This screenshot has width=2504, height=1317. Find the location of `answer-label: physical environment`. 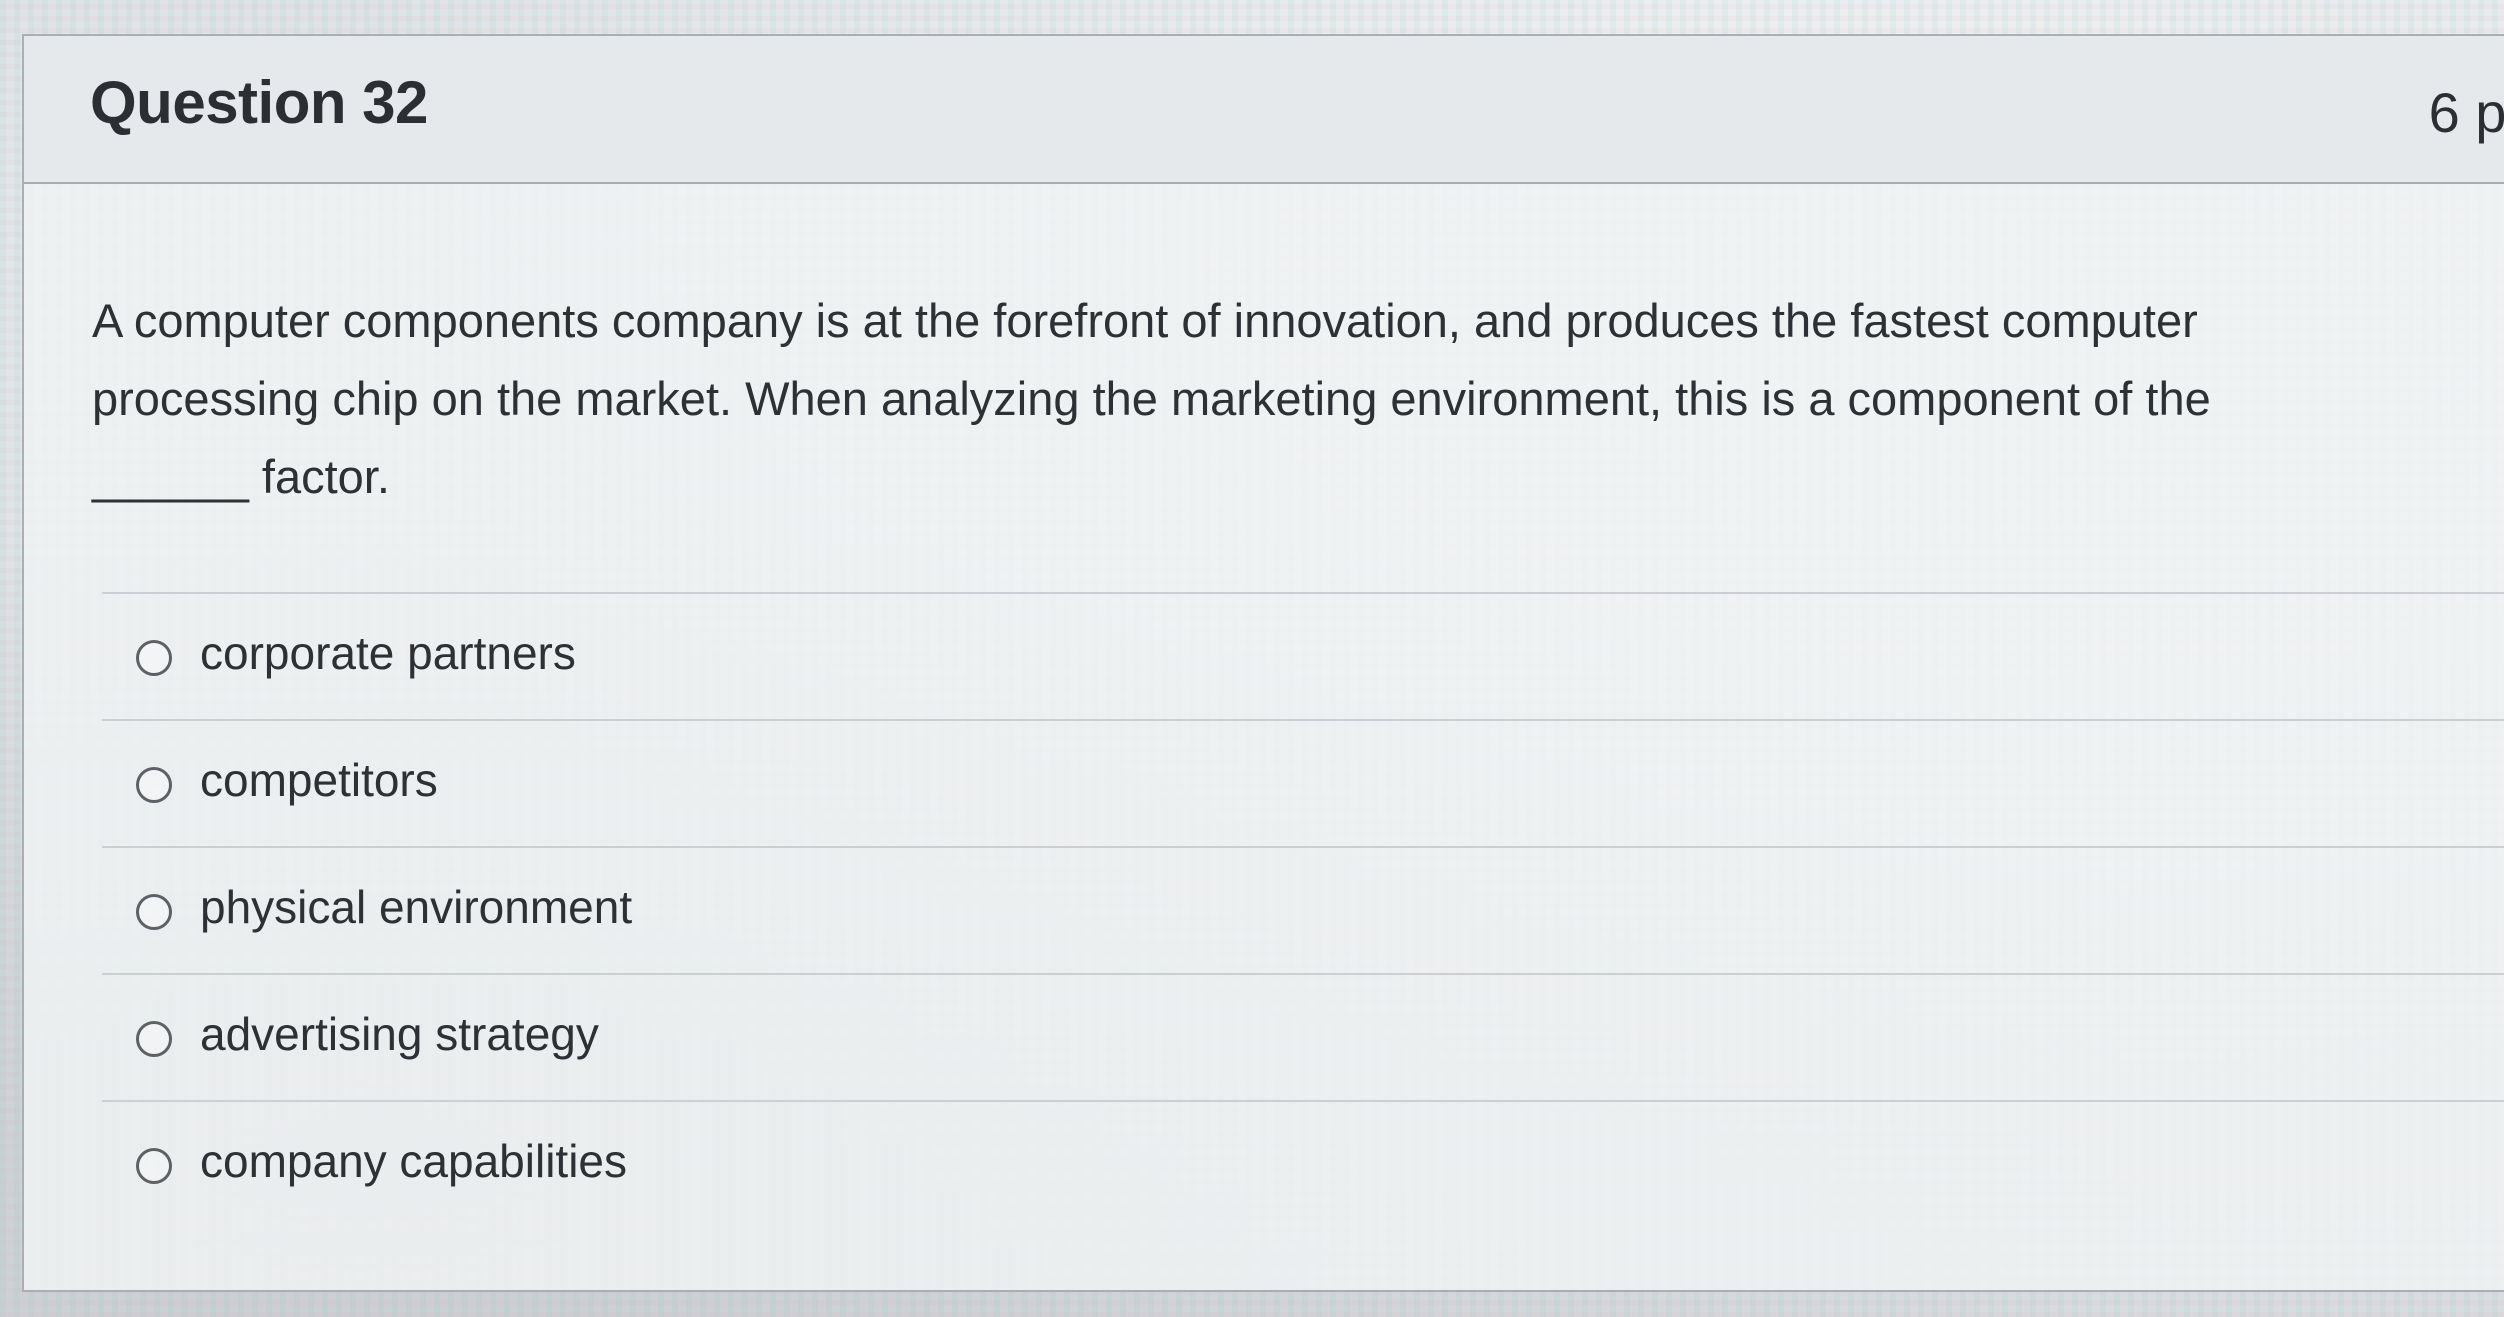

answer-label: physical environment is located at coordinates (416, 907).